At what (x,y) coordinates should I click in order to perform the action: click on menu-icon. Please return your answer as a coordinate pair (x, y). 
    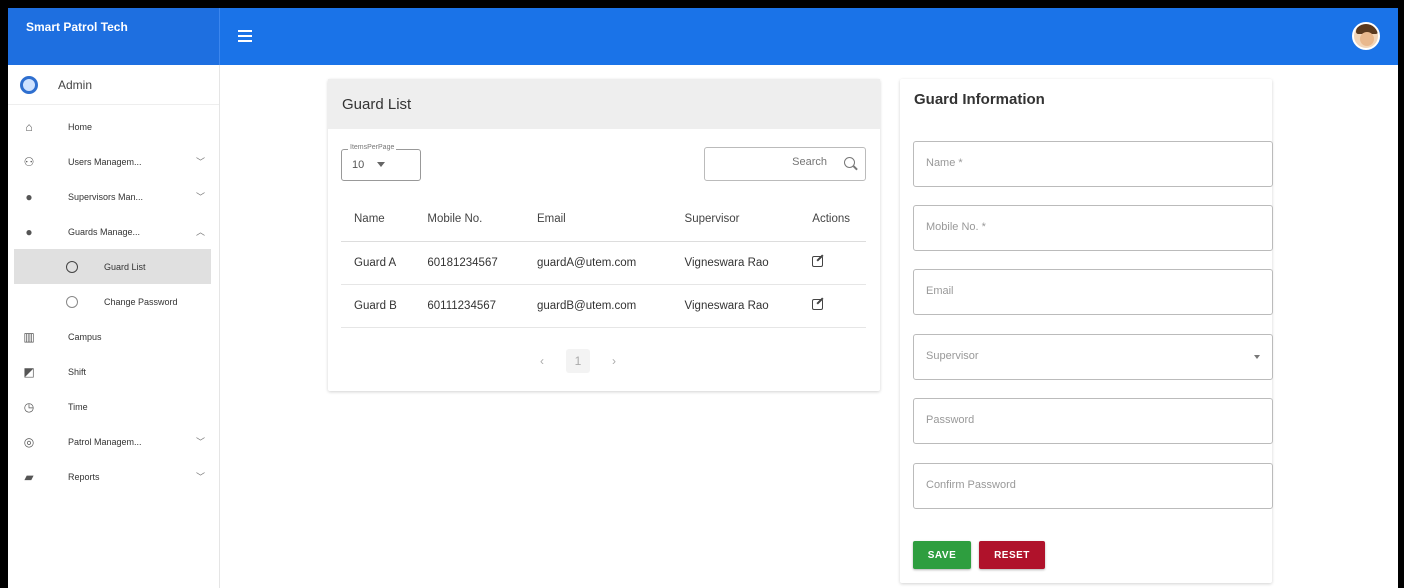
    Looking at the image, I should click on (245, 36).